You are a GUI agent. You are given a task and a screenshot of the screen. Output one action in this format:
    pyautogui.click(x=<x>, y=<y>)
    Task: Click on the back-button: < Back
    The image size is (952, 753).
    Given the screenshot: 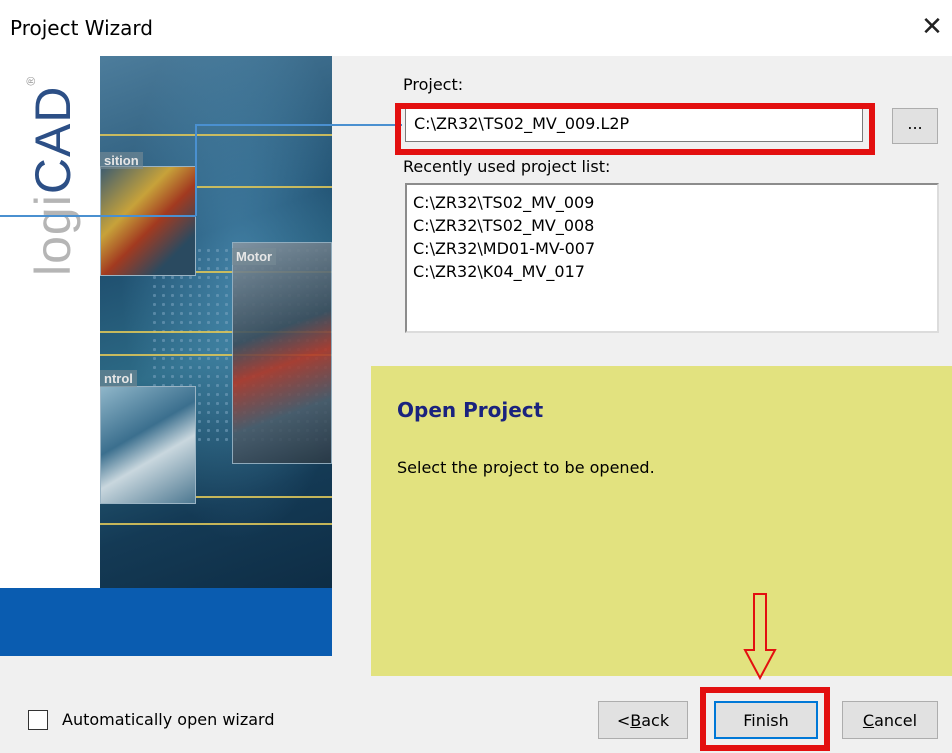 What is the action you would take?
    pyautogui.click(x=643, y=720)
    